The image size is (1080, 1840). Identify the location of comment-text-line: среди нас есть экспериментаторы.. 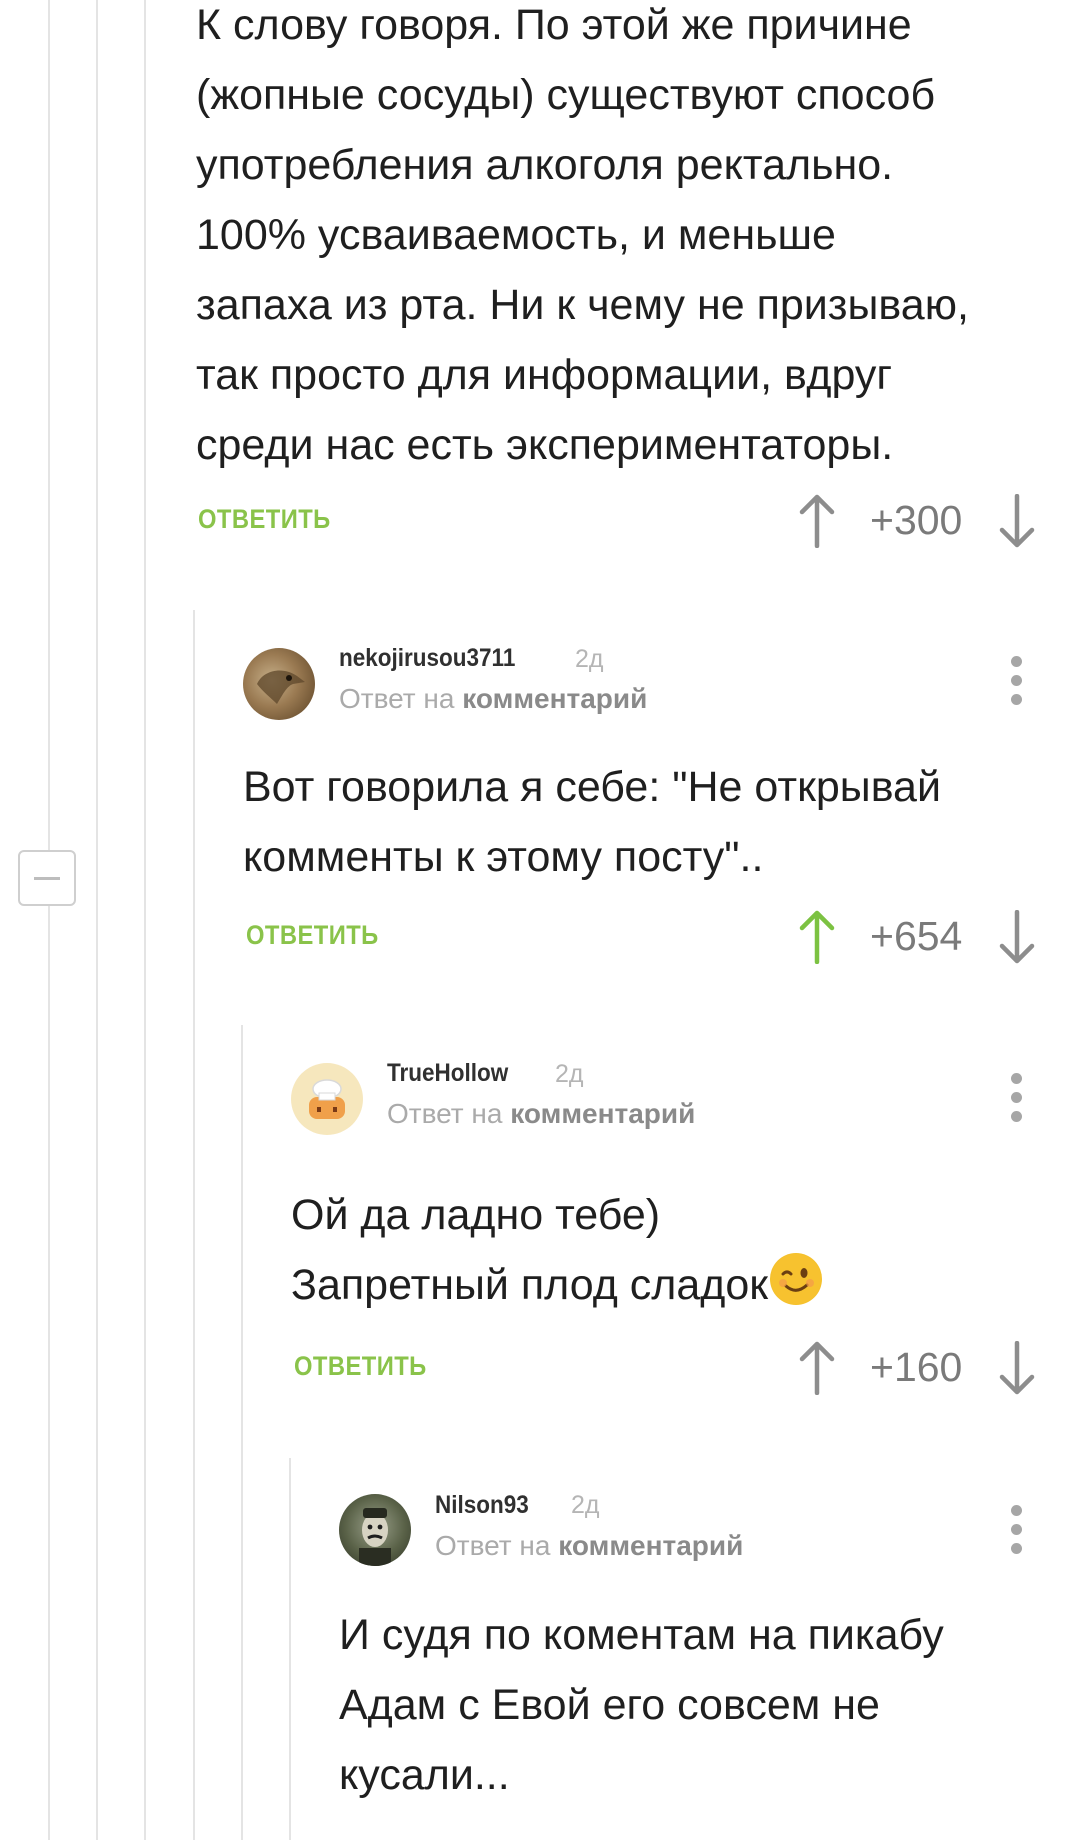
(545, 445).